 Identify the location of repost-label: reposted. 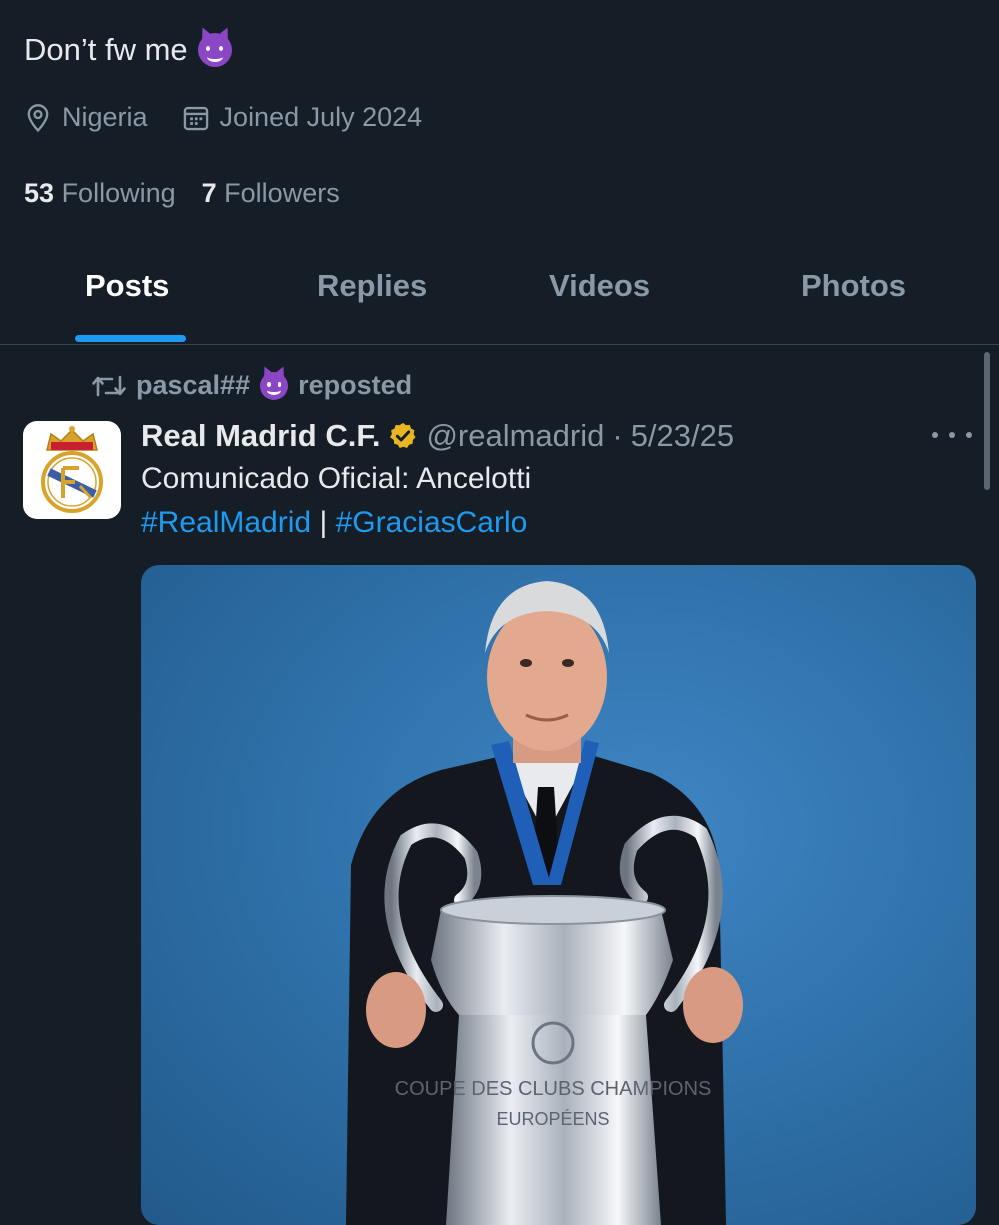
(355, 385).